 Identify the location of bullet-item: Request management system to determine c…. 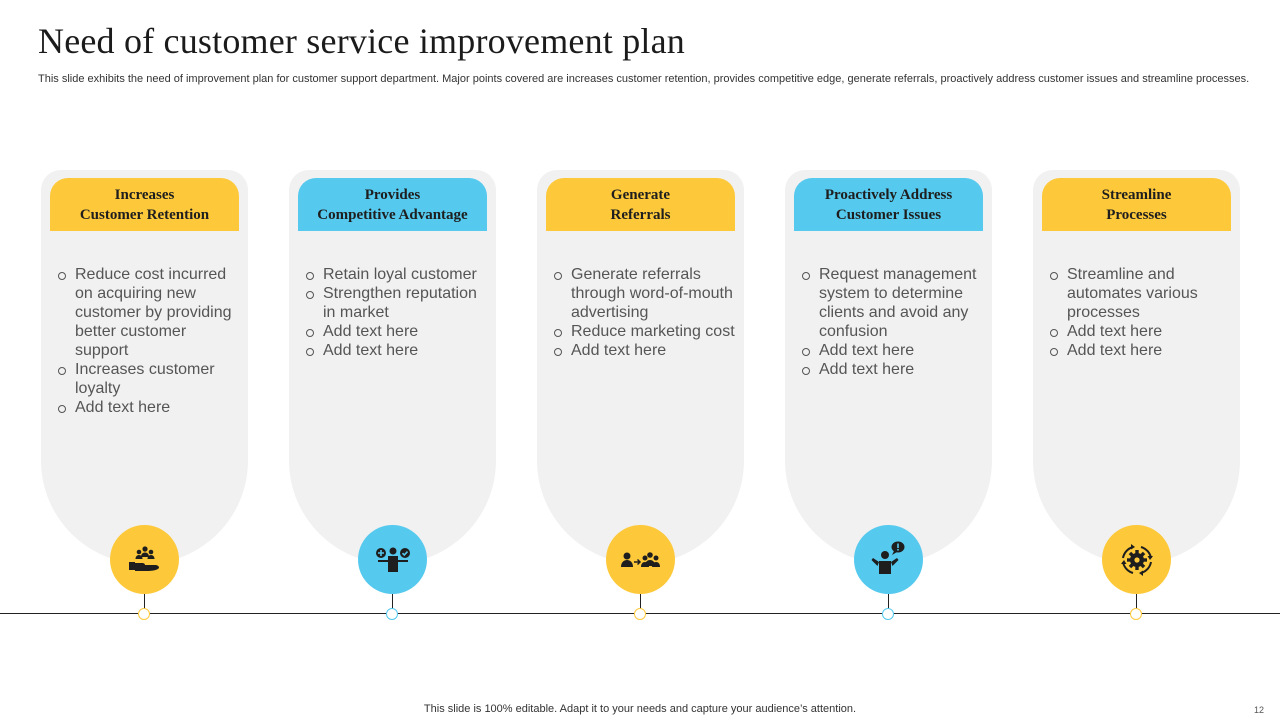
(892, 303).